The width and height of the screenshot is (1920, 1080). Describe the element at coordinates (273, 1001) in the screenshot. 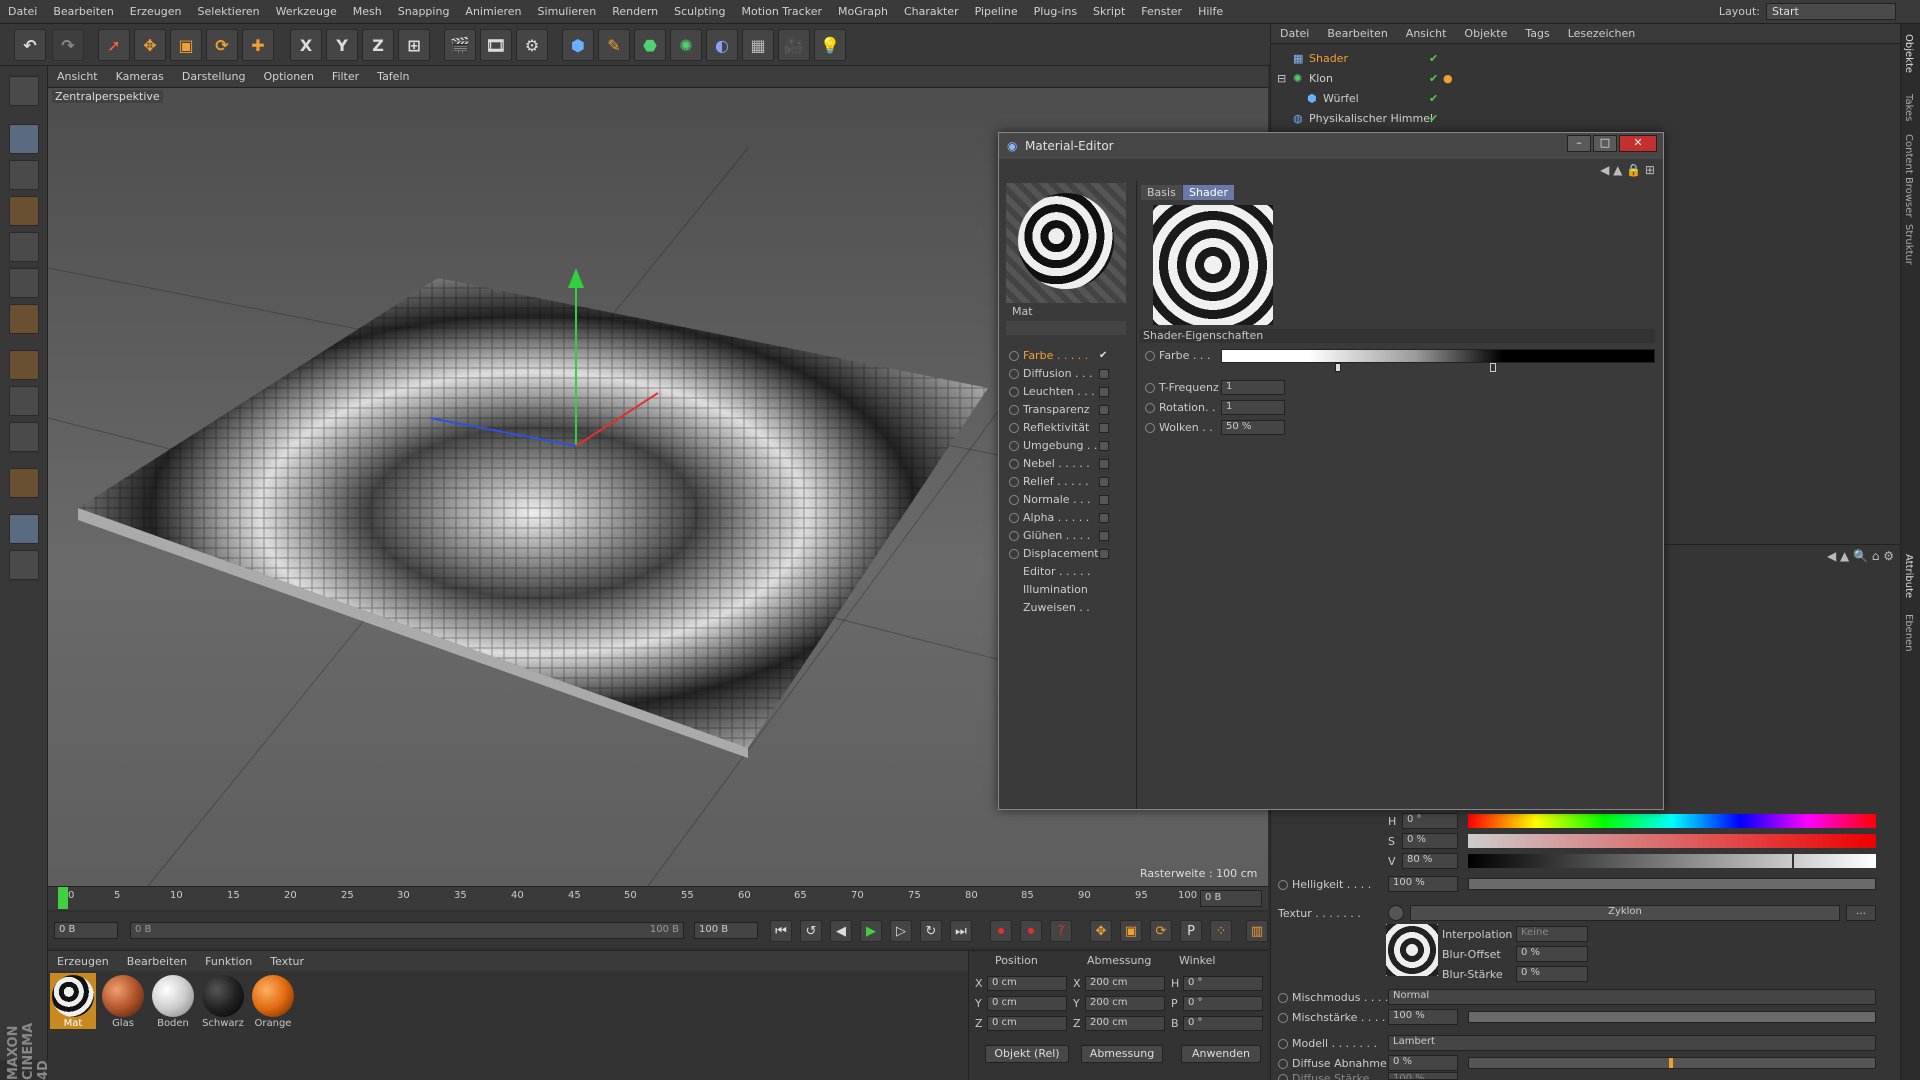

I see `material-orange: Orange` at that location.